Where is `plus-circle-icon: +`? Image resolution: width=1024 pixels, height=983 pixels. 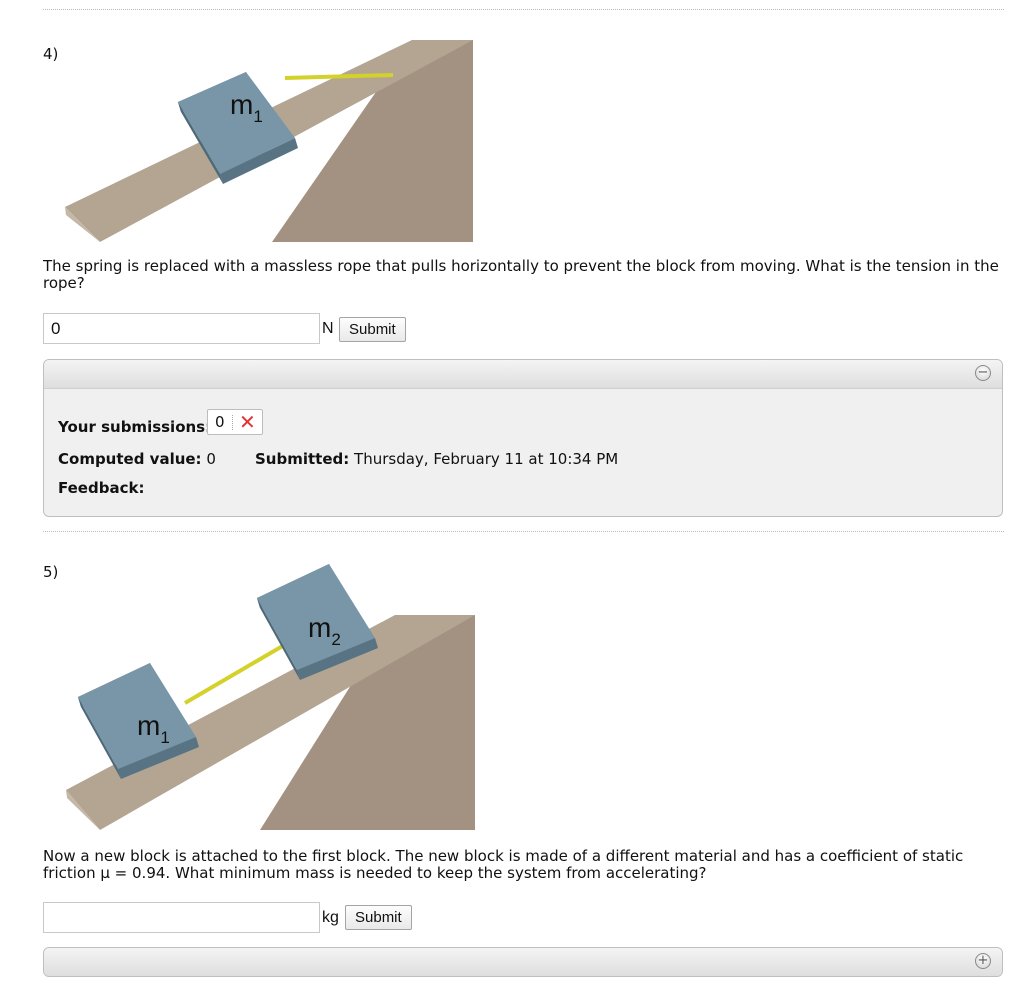
plus-circle-icon: + is located at coordinates (983, 961).